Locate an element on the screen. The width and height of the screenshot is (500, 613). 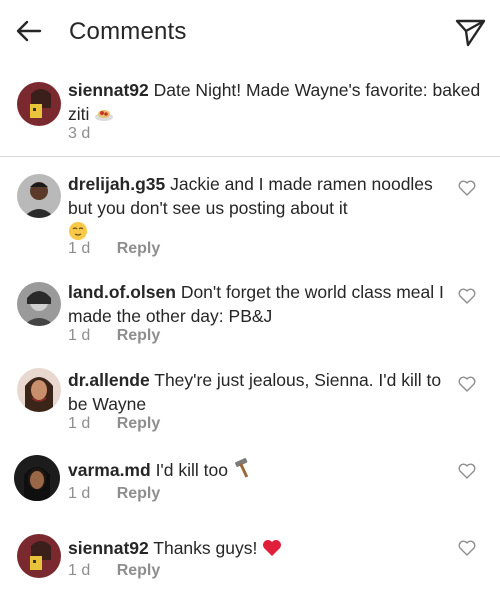
back-arrow-icon is located at coordinates (29, 31).